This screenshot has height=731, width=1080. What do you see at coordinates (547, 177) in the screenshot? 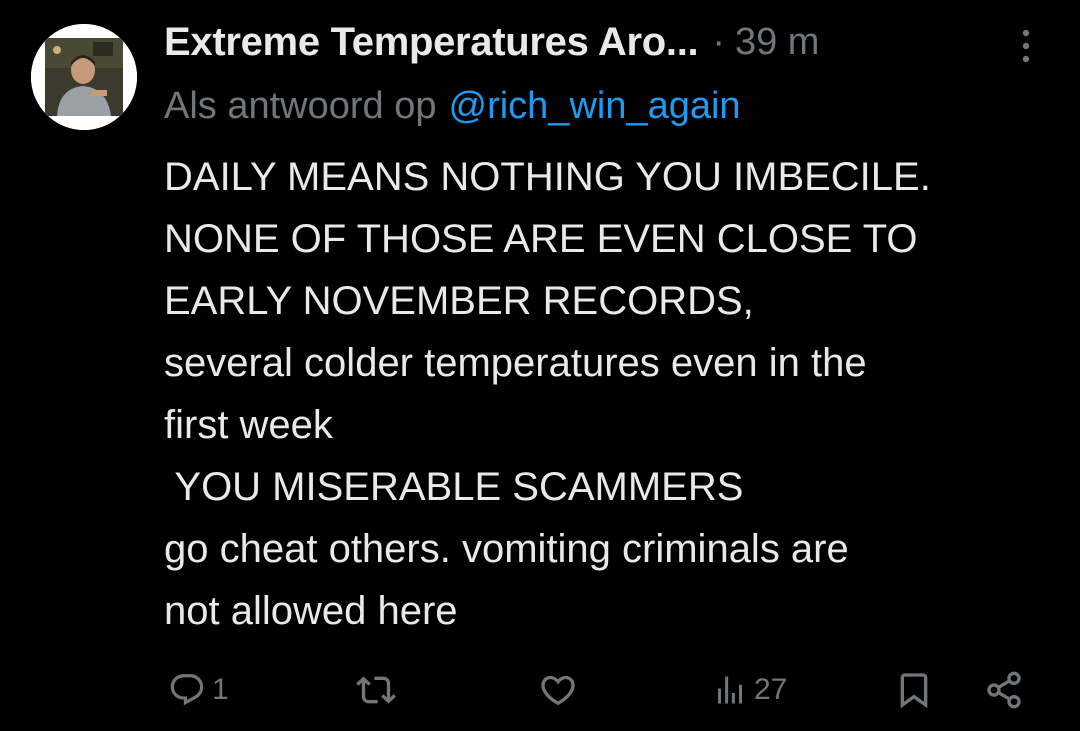
I see `tweet-line: DAILY MEANS NOTHING YOU IMBECILE.` at bounding box center [547, 177].